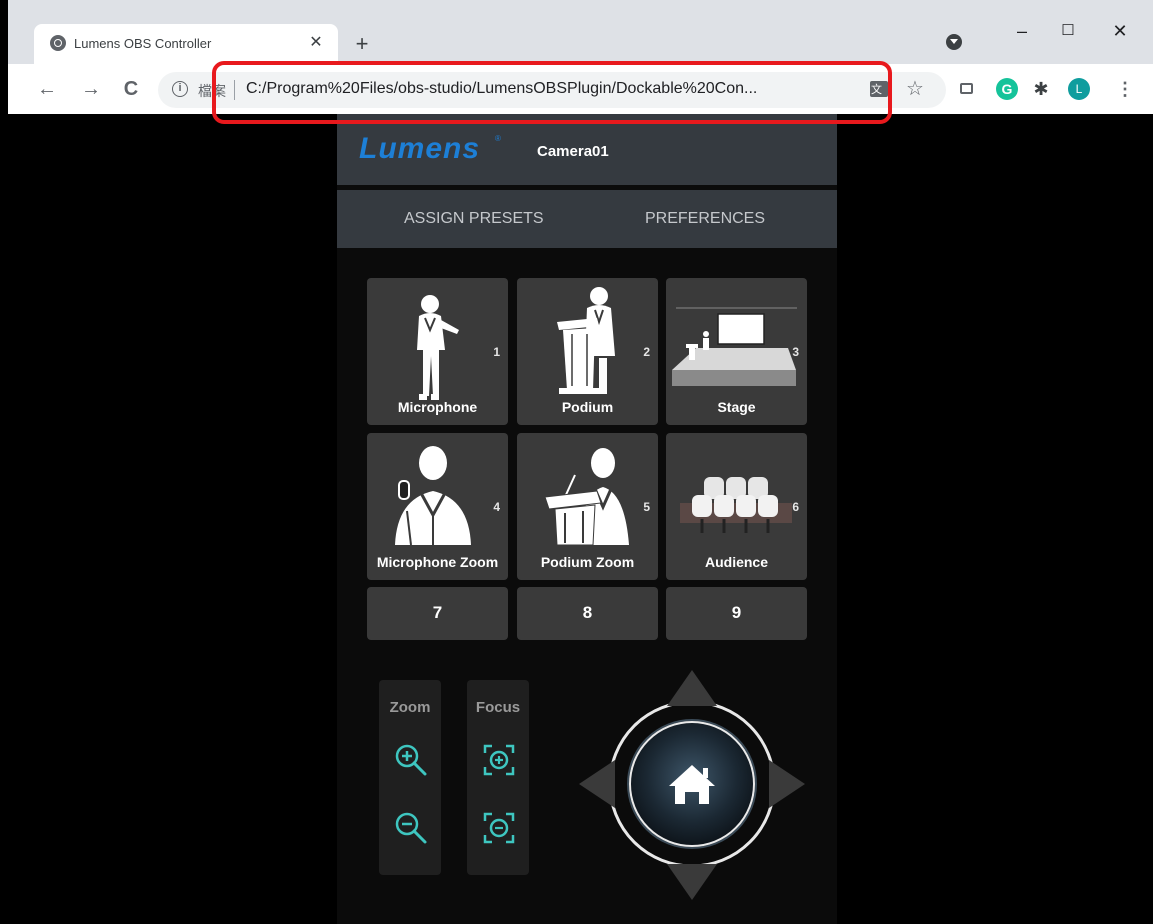  Describe the element at coordinates (692, 688) in the screenshot. I see `pan-up-arrow-icon` at that location.